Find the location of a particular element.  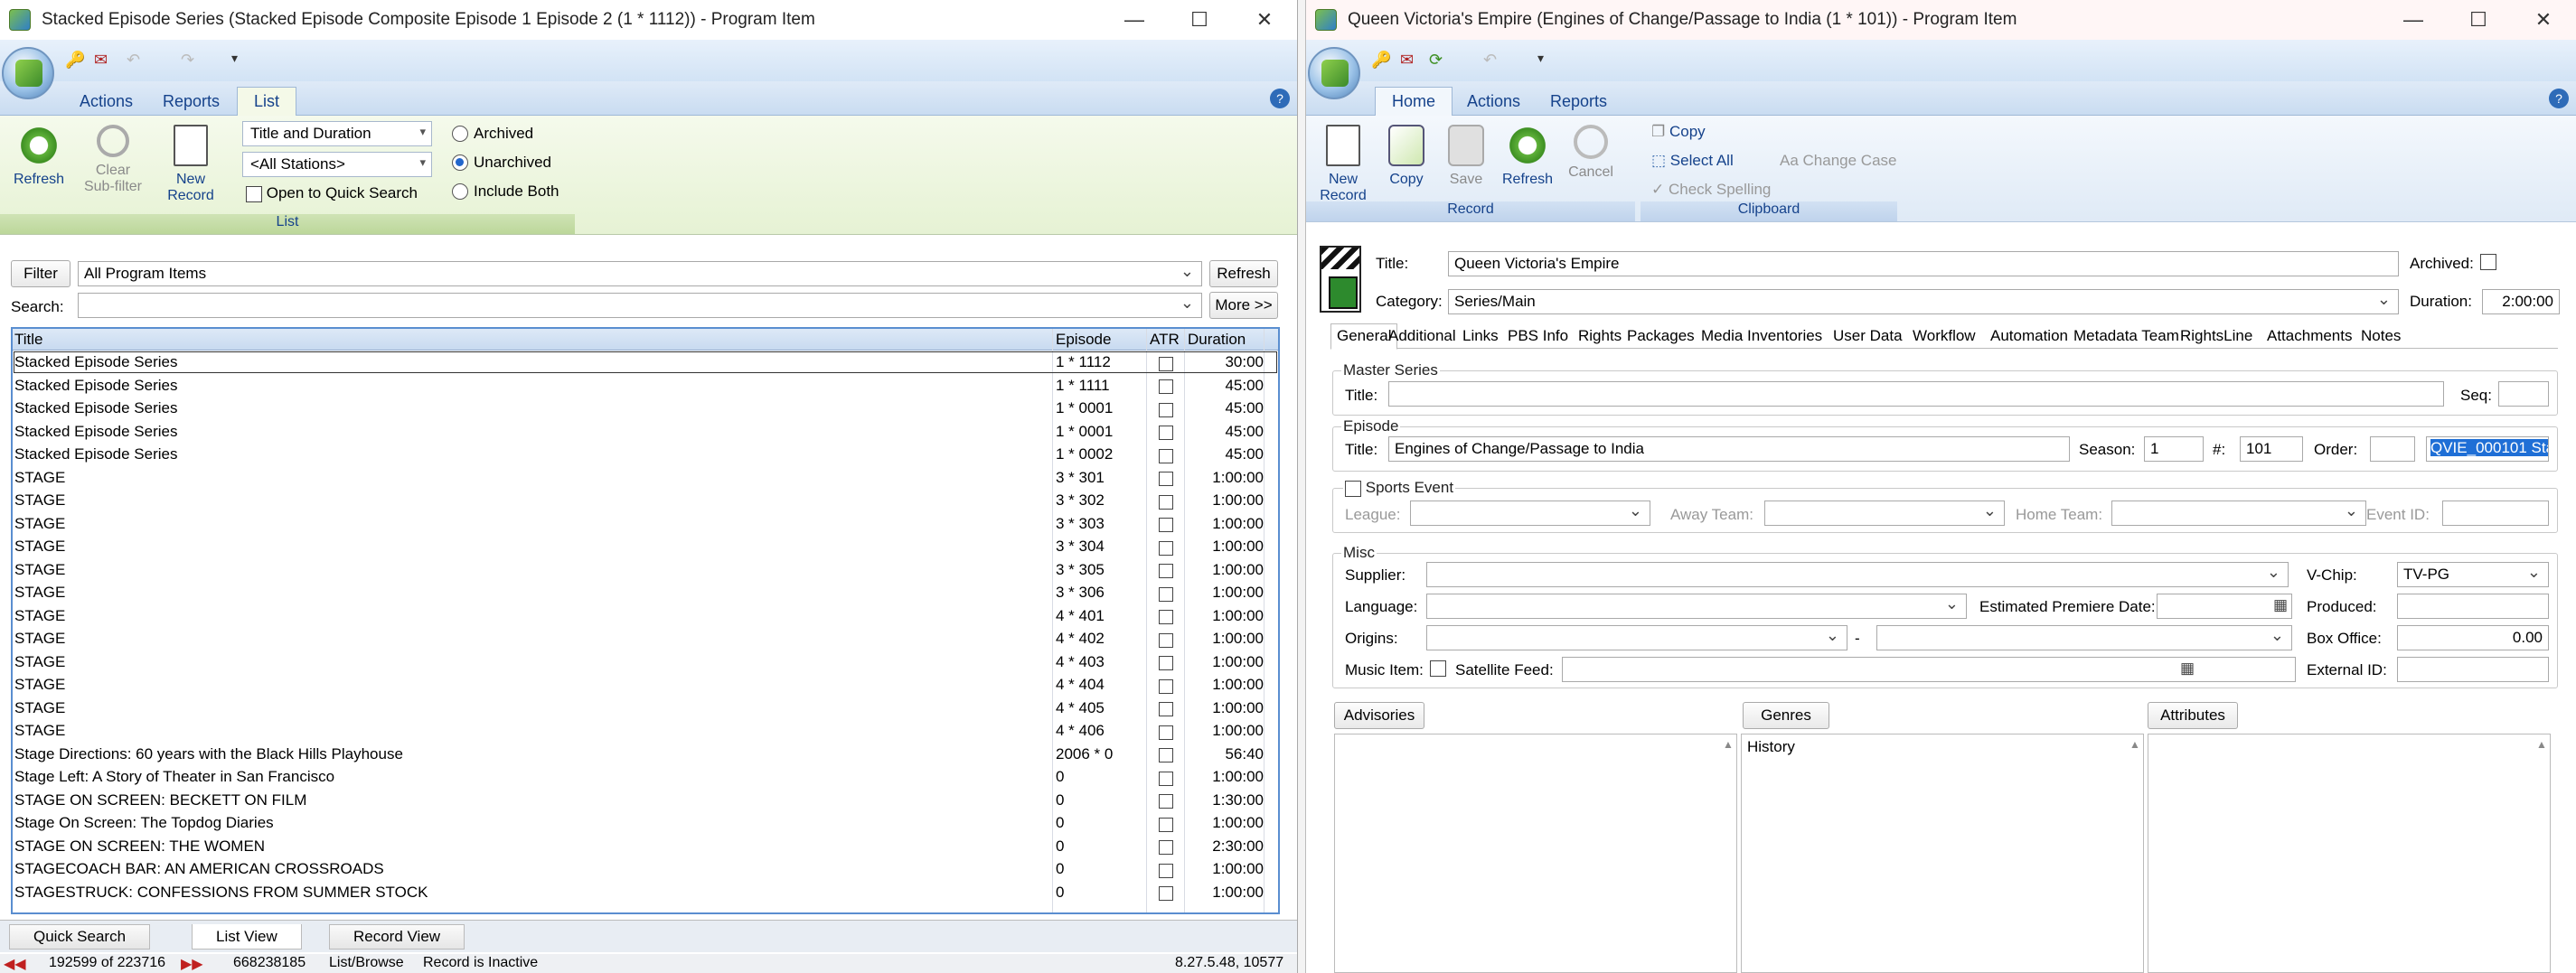

music-item-checkbox is located at coordinates (1438, 668).